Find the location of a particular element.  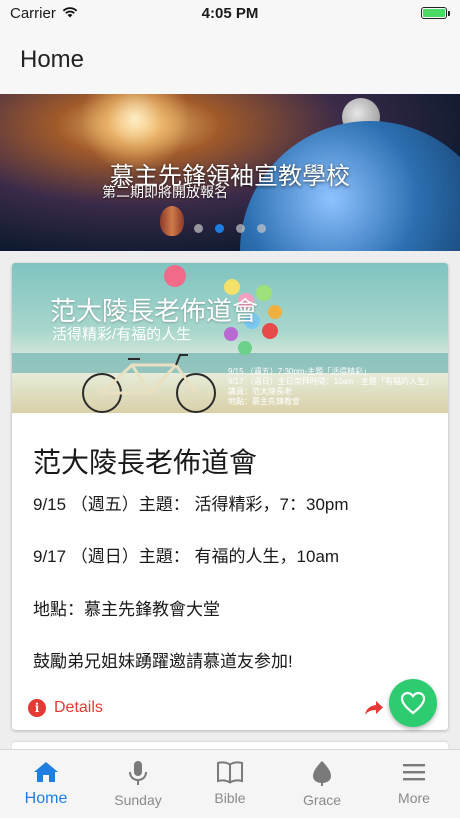

details-button: i Details is located at coordinates (65, 708).